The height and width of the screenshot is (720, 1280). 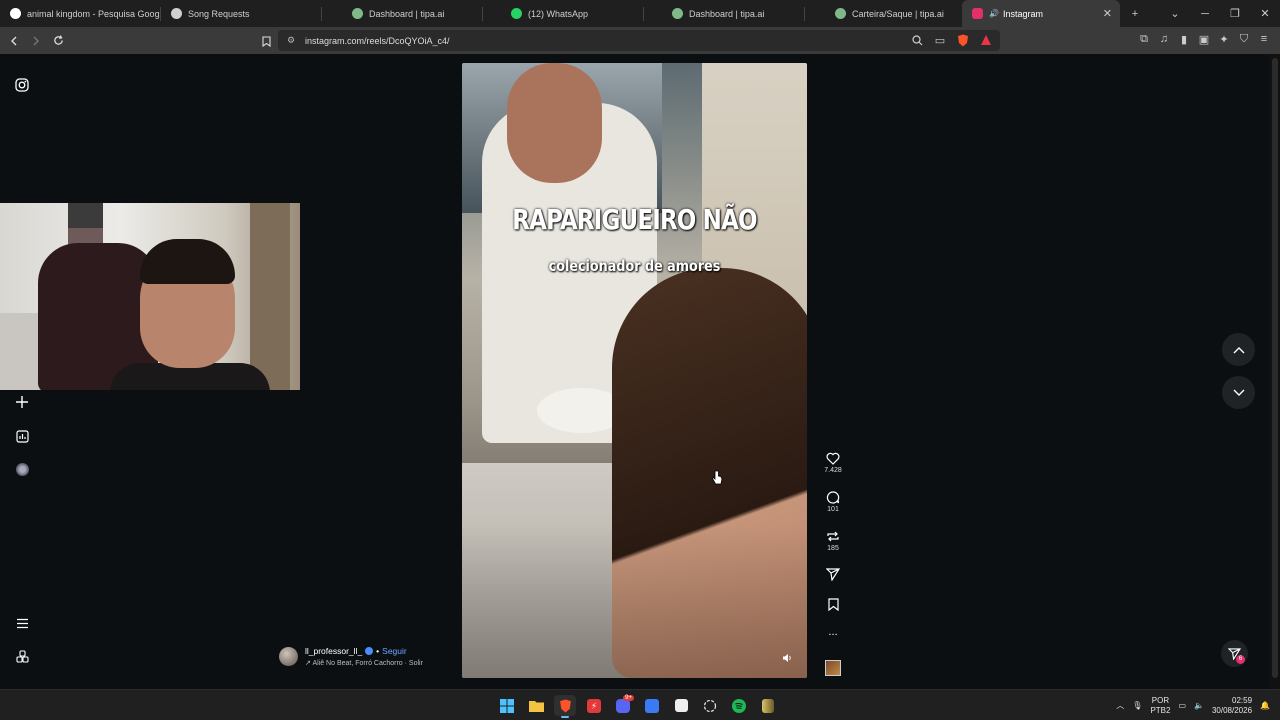 What do you see at coordinates (1144, 39) in the screenshot?
I see `extensions-puzzle-icon: ⧉` at bounding box center [1144, 39].